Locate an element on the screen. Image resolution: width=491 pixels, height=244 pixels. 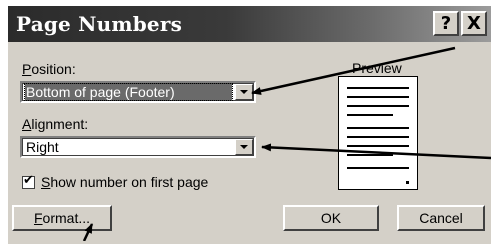
position-label: Position: is located at coordinates (49, 69).